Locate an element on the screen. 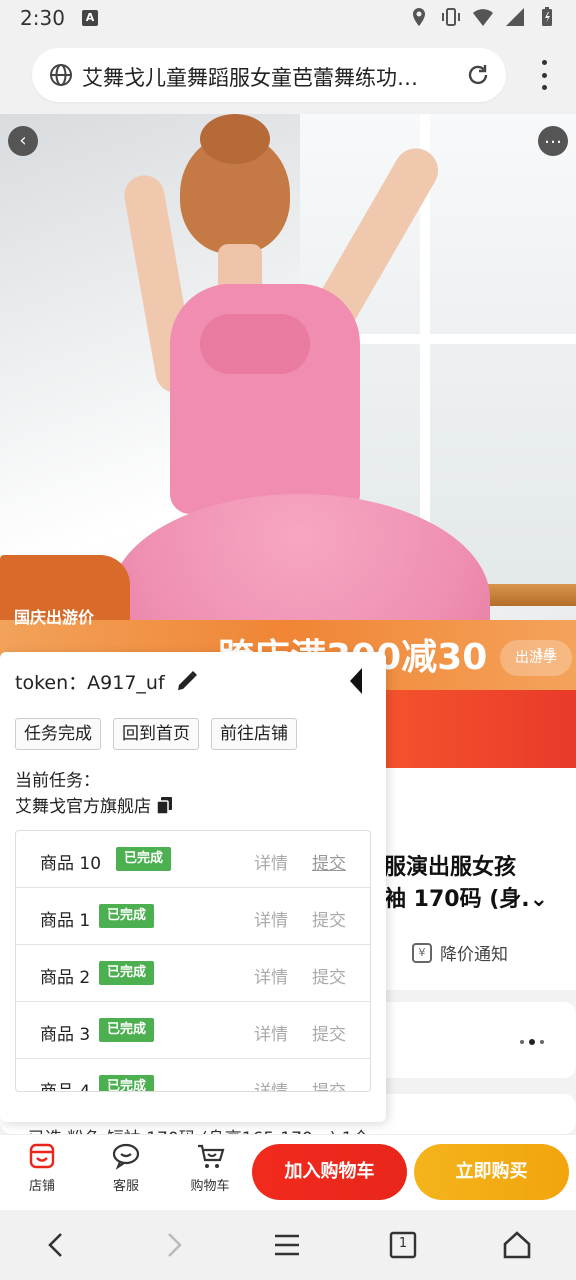  product-title-fragment: 服演出服女孩 袖 170码 (身.⌄ is located at coordinates (466, 883).